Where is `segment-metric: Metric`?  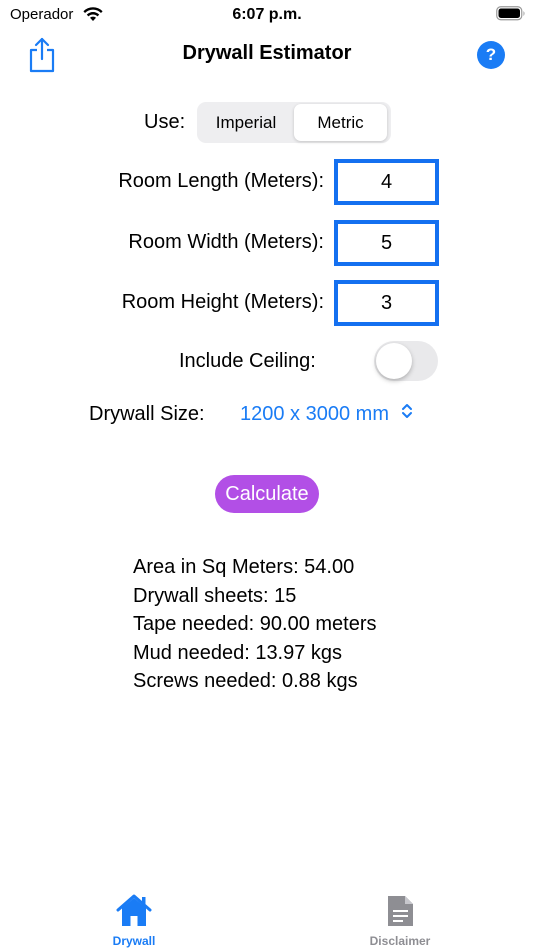 segment-metric: Metric is located at coordinates (340, 122).